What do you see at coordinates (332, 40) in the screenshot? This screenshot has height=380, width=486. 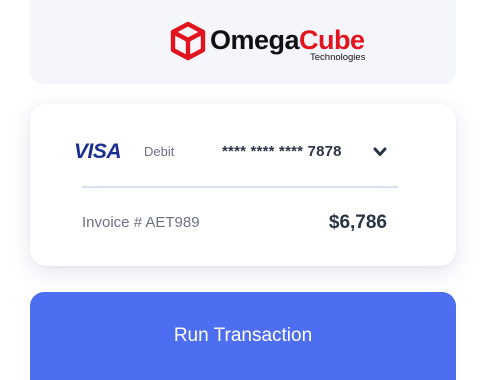 I see `brand-name-cube: Cube` at bounding box center [332, 40].